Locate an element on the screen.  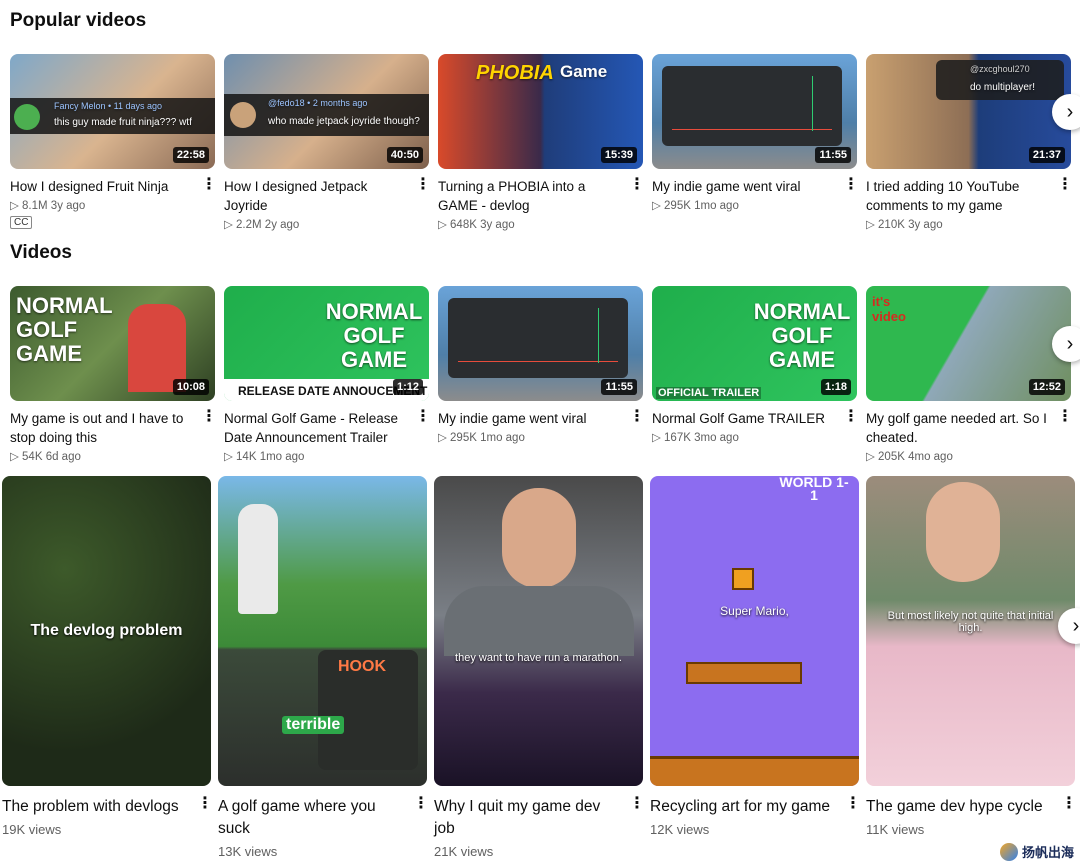
short-thumbnail: they want to have run a marathon. is located at coordinates (538, 631).